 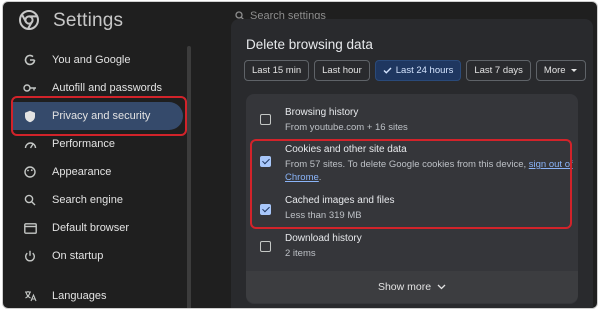 I want to click on chip-label: Last 7 days, so click(x=498, y=70).